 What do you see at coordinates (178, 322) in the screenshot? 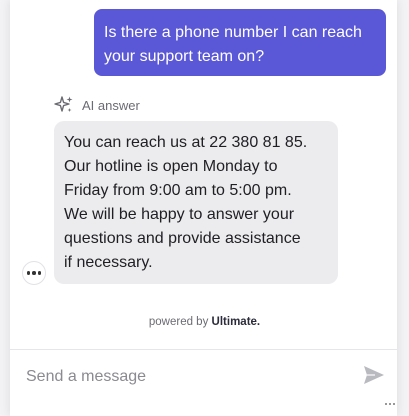
I see `powered-by-text: powered by` at bounding box center [178, 322].